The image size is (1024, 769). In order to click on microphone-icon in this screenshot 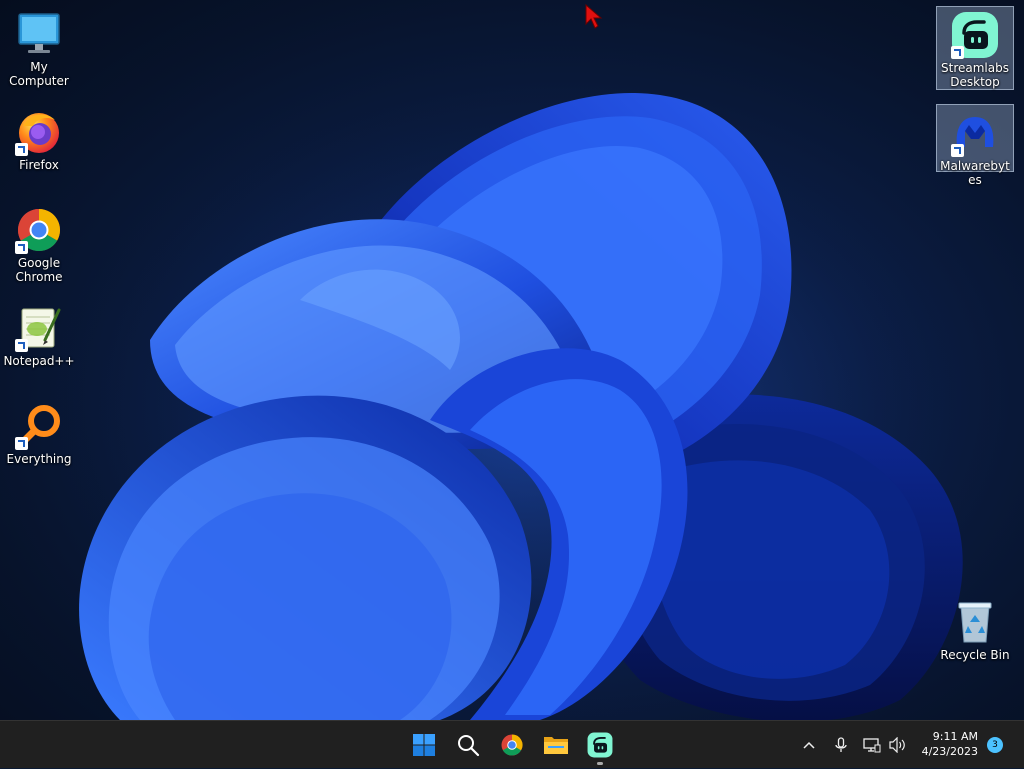, I will do `click(841, 744)`.